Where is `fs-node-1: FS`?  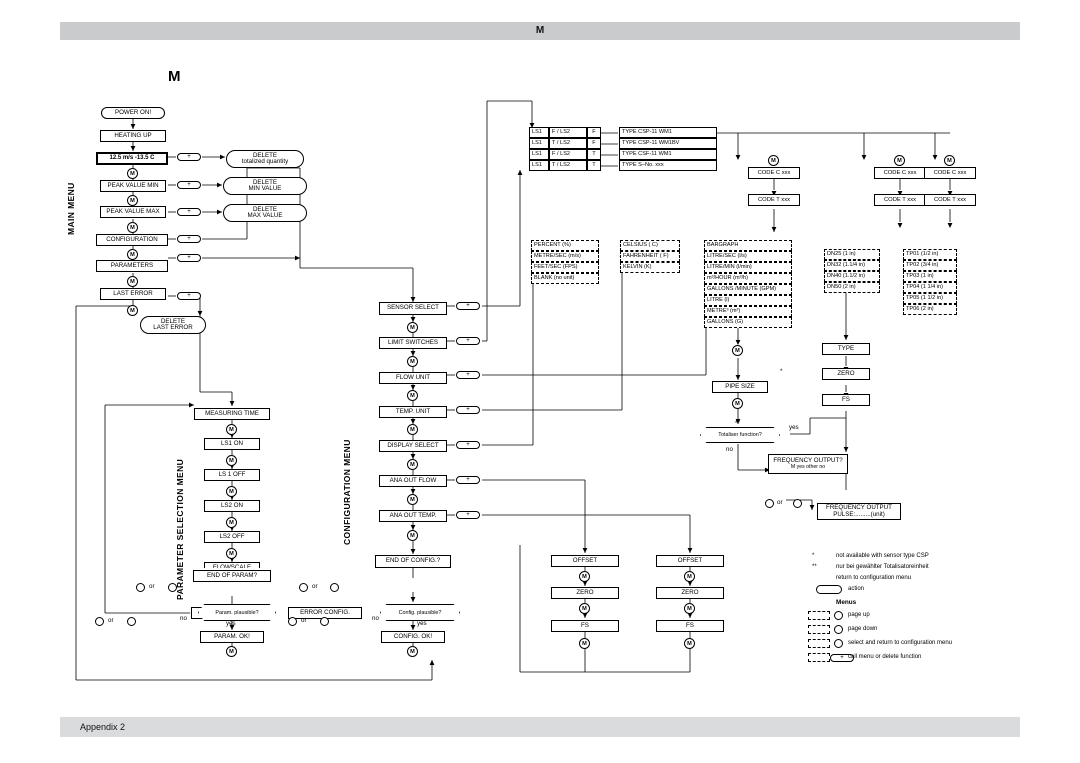
fs-node-1: FS is located at coordinates (585, 626).